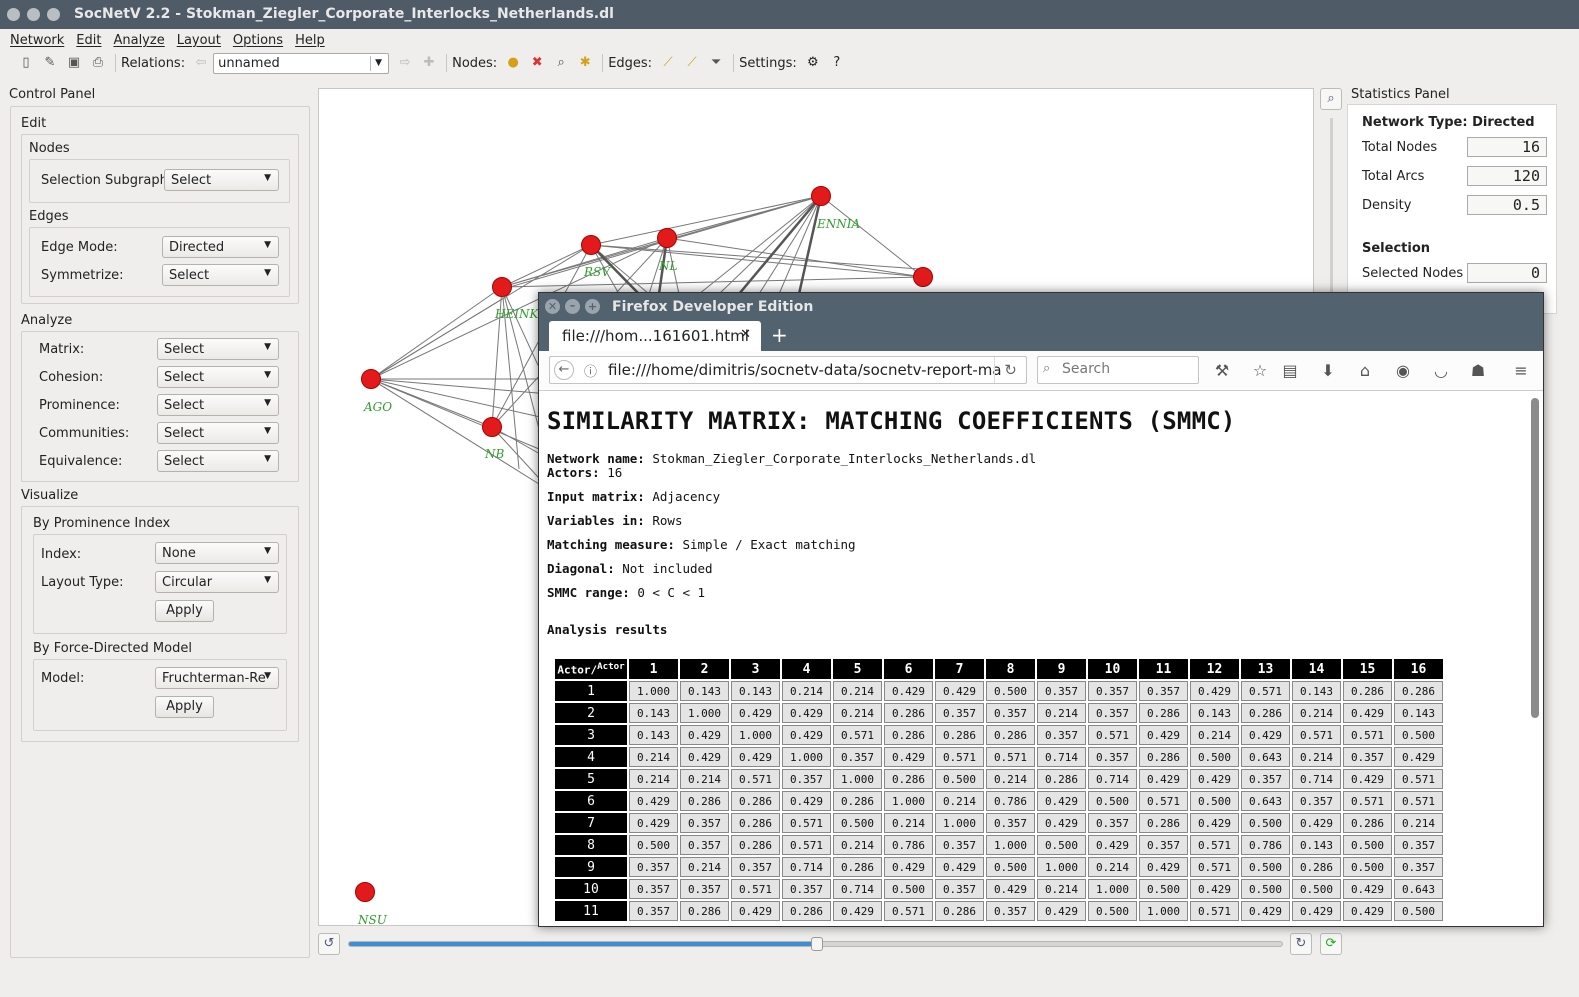  What do you see at coordinates (1260, 371) in the screenshot?
I see `bookmark-star-icon: ☆` at bounding box center [1260, 371].